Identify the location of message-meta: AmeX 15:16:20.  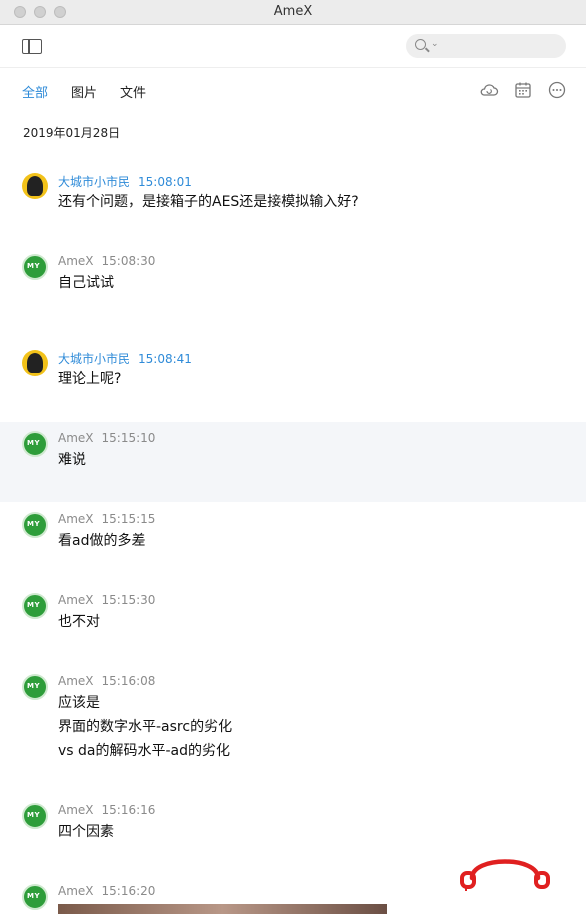
(106, 891).